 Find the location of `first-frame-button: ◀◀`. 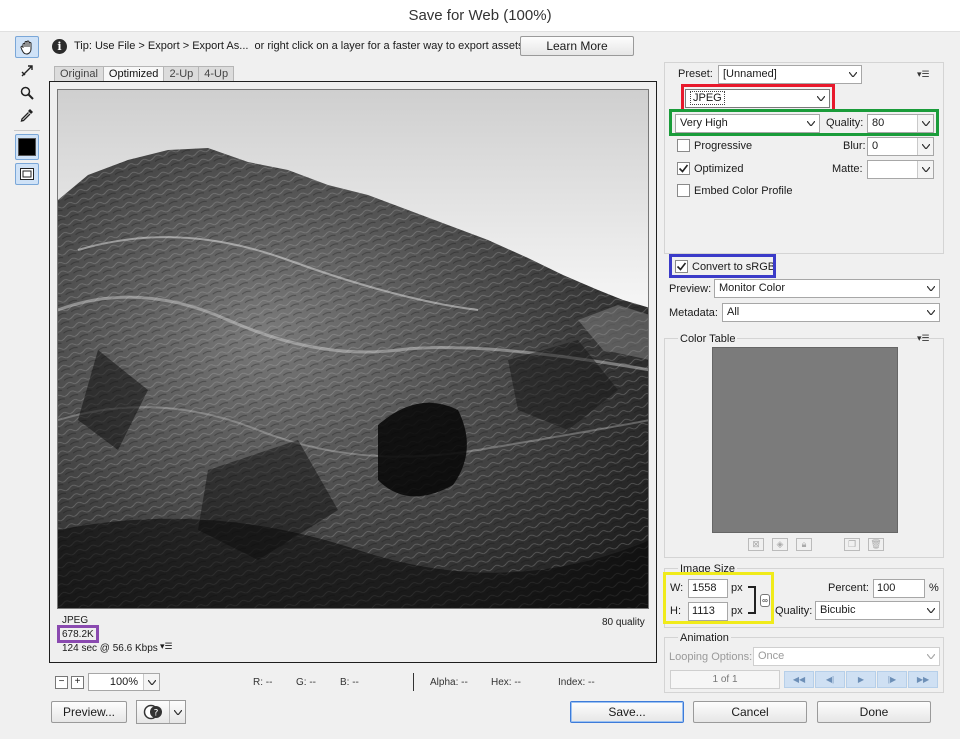

first-frame-button: ◀◀ is located at coordinates (799, 679).